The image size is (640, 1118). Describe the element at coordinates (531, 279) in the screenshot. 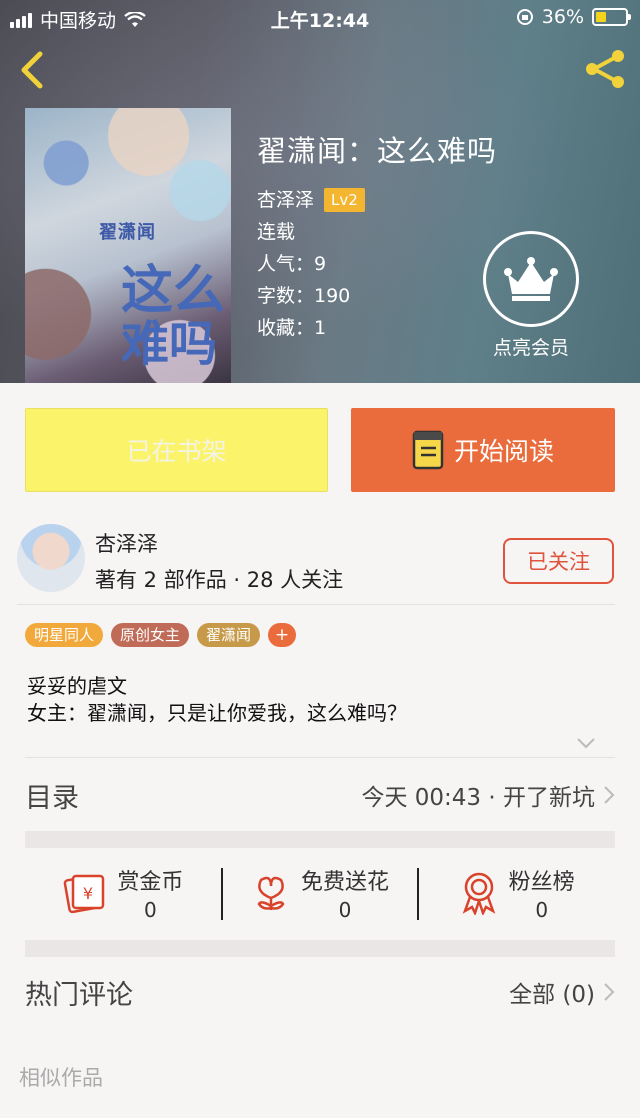

I see `crown-icon` at that location.